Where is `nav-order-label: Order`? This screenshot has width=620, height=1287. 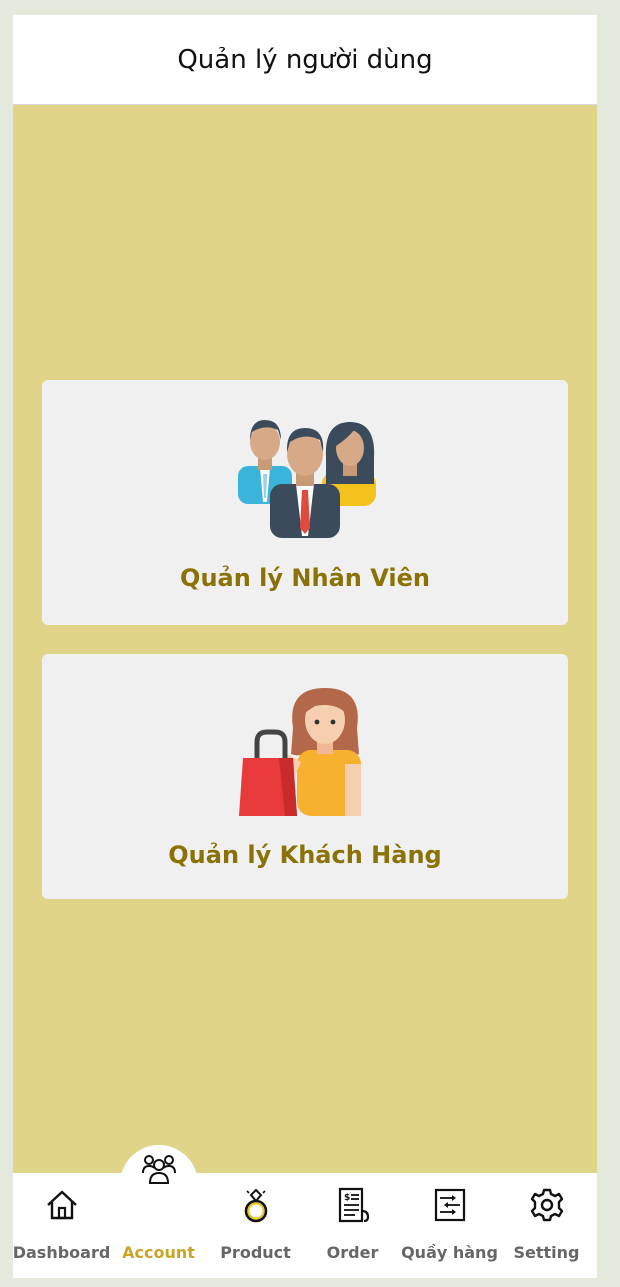 nav-order-label: Order is located at coordinates (352, 1252).